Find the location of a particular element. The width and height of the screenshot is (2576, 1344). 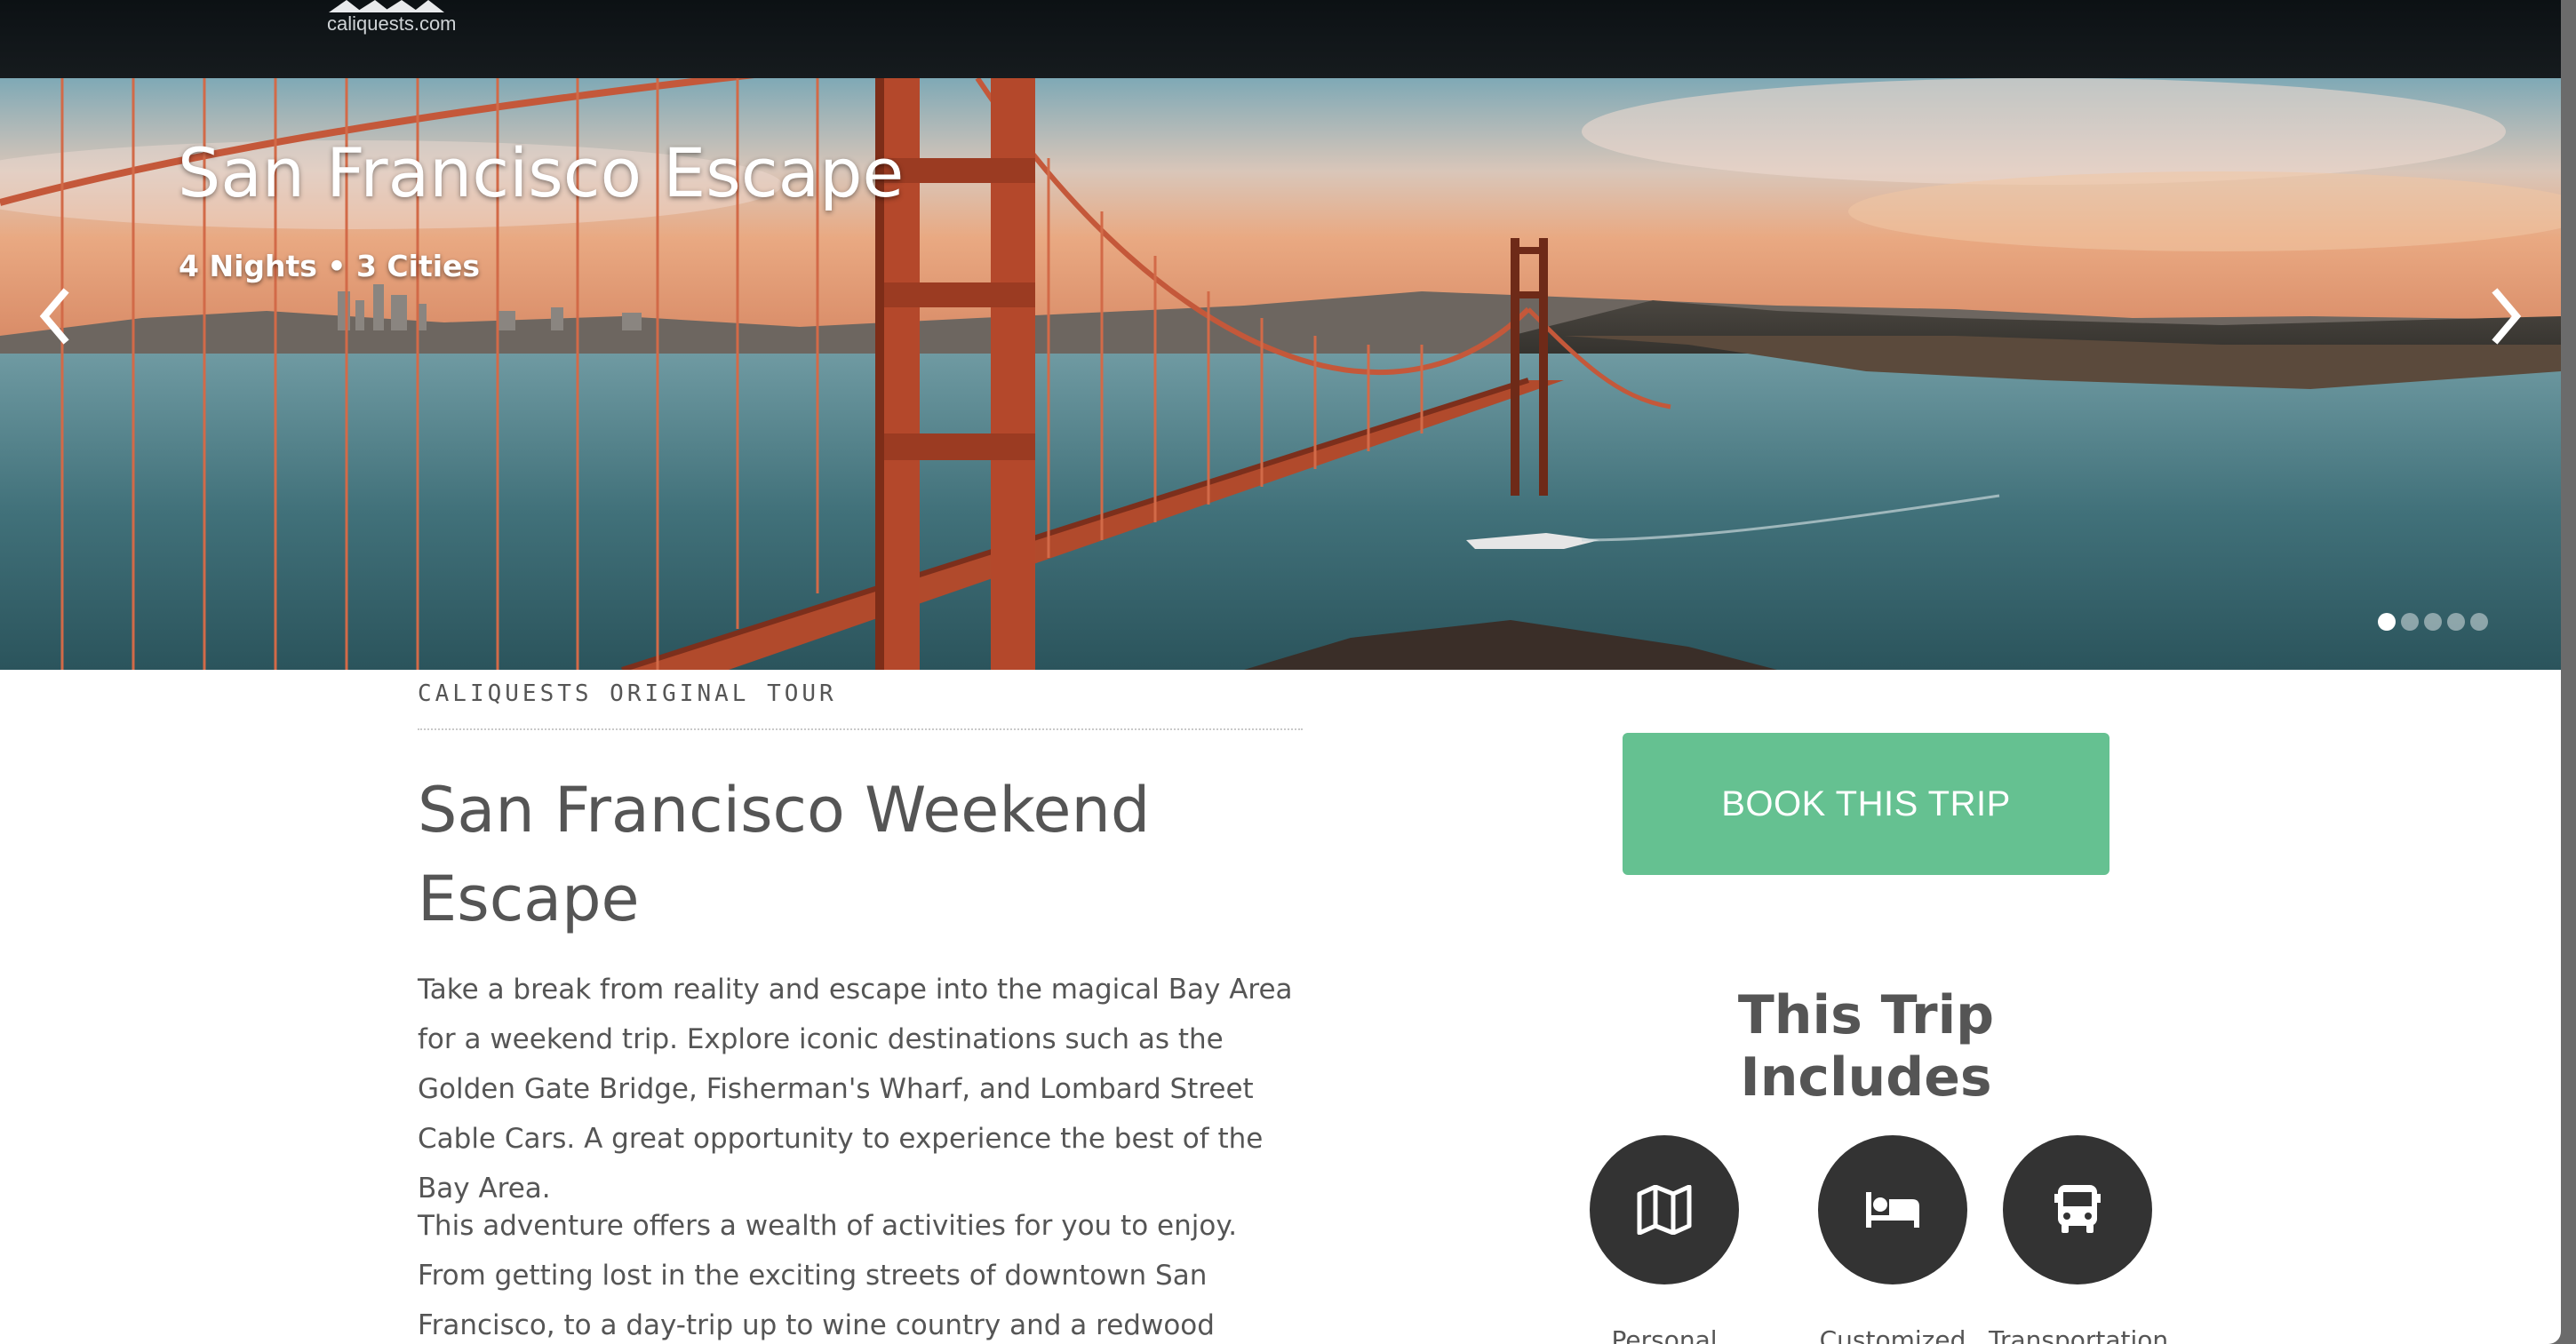

chevron-left-icon is located at coordinates (54, 317).